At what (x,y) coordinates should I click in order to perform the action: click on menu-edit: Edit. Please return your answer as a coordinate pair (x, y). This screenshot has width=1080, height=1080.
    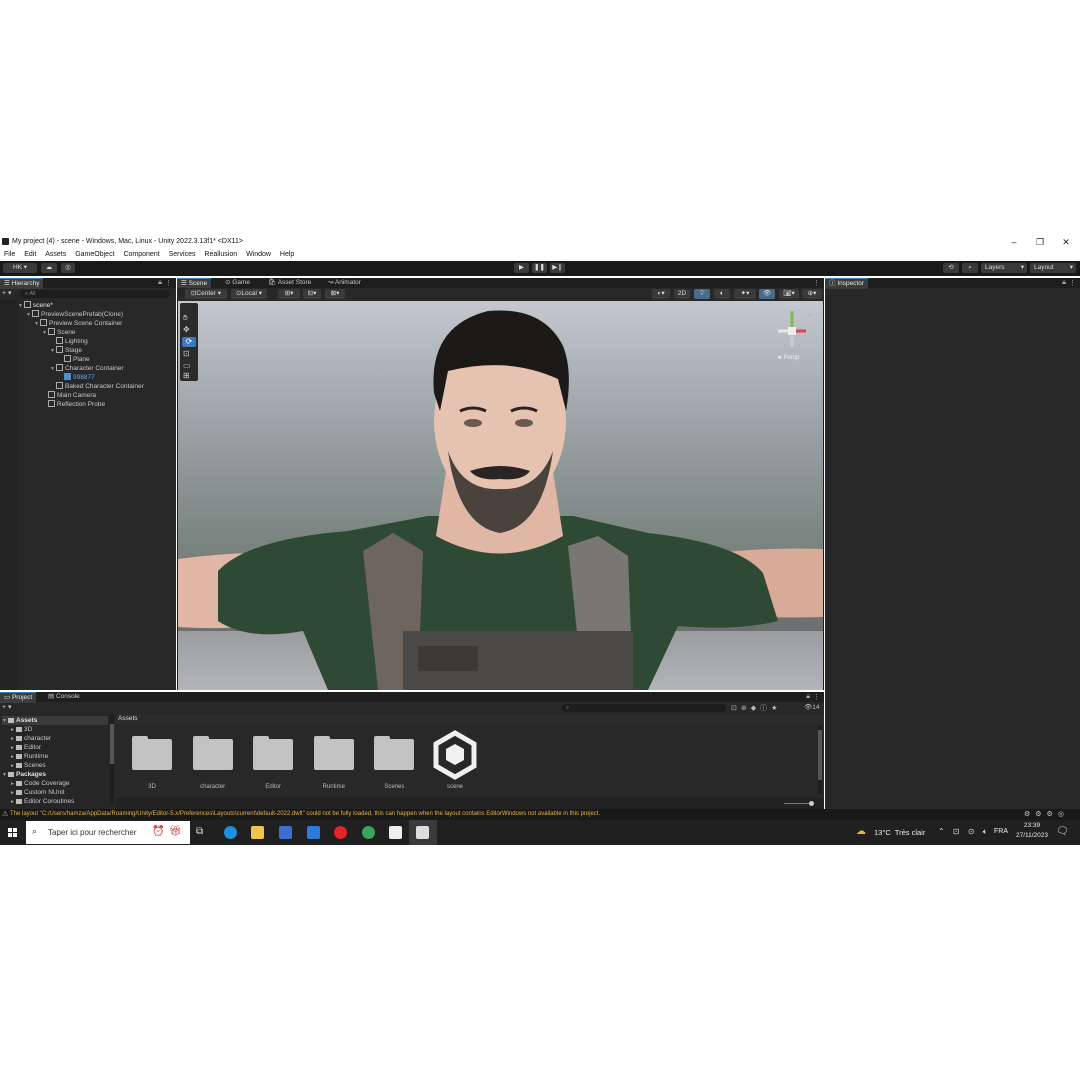
    Looking at the image, I should click on (30, 255).